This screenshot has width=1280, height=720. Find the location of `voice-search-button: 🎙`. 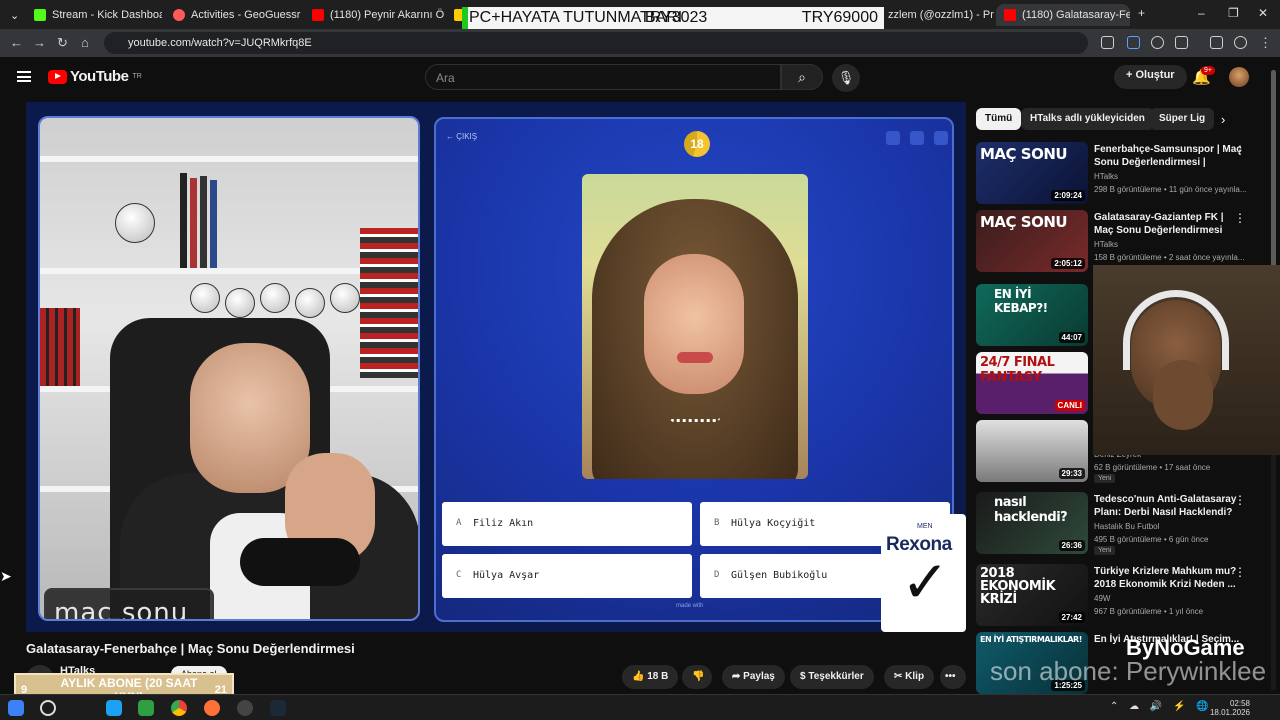

voice-search-button: 🎙 is located at coordinates (846, 78).